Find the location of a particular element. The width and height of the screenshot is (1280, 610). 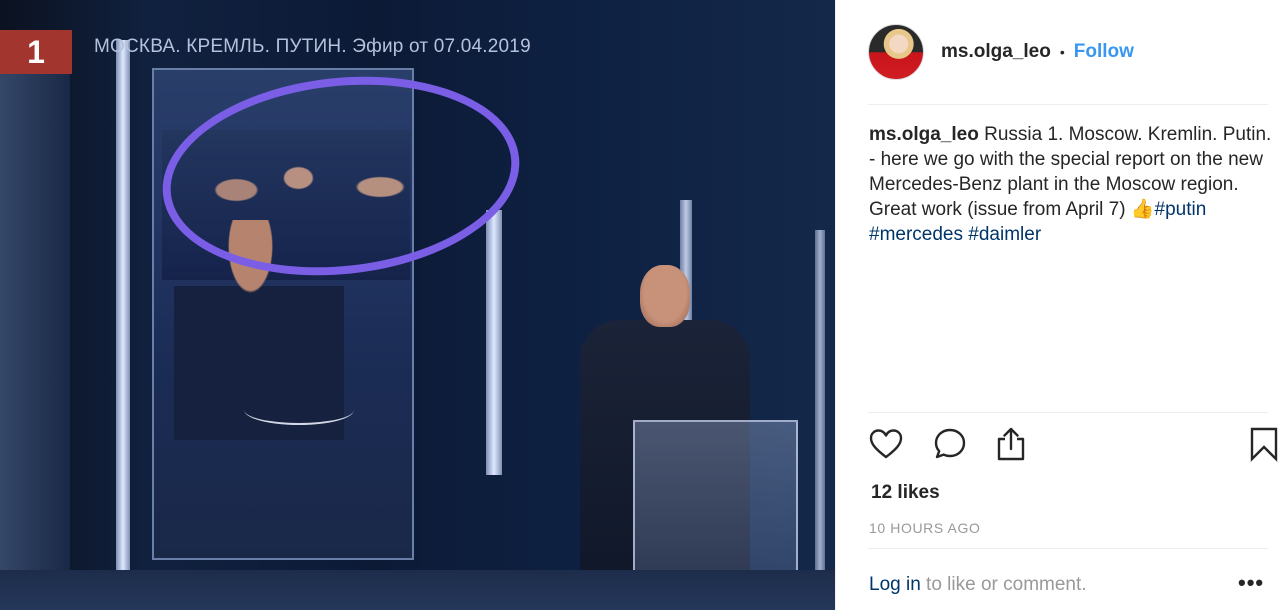

post-timestamp: 10 HOURS AGO is located at coordinates (924, 528).